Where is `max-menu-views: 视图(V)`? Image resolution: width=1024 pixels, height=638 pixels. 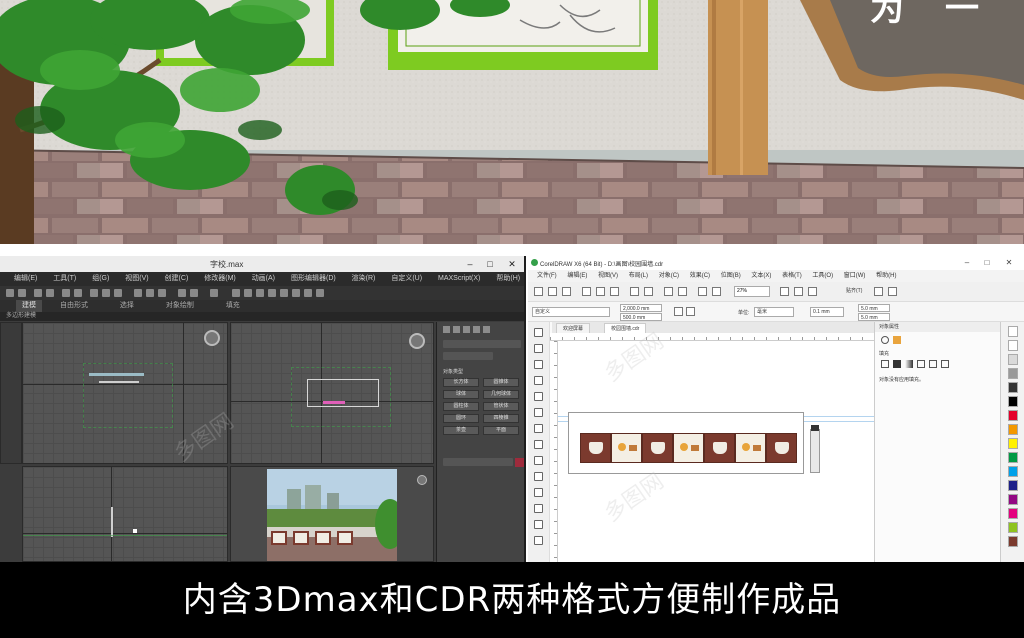 max-menu-views: 视图(V) is located at coordinates (136, 279).